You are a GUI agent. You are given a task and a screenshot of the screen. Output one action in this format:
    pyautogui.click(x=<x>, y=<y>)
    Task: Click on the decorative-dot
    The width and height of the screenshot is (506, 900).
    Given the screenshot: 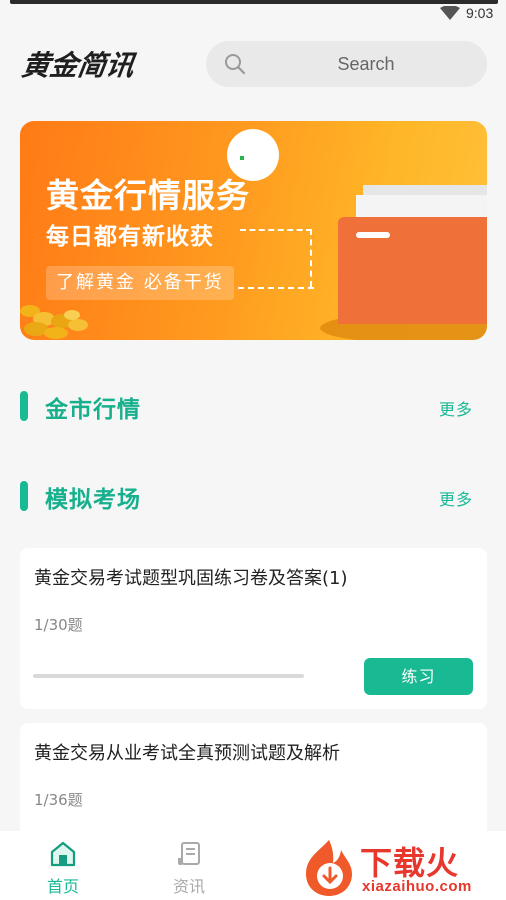 What is the action you would take?
    pyautogui.click(x=242, y=158)
    